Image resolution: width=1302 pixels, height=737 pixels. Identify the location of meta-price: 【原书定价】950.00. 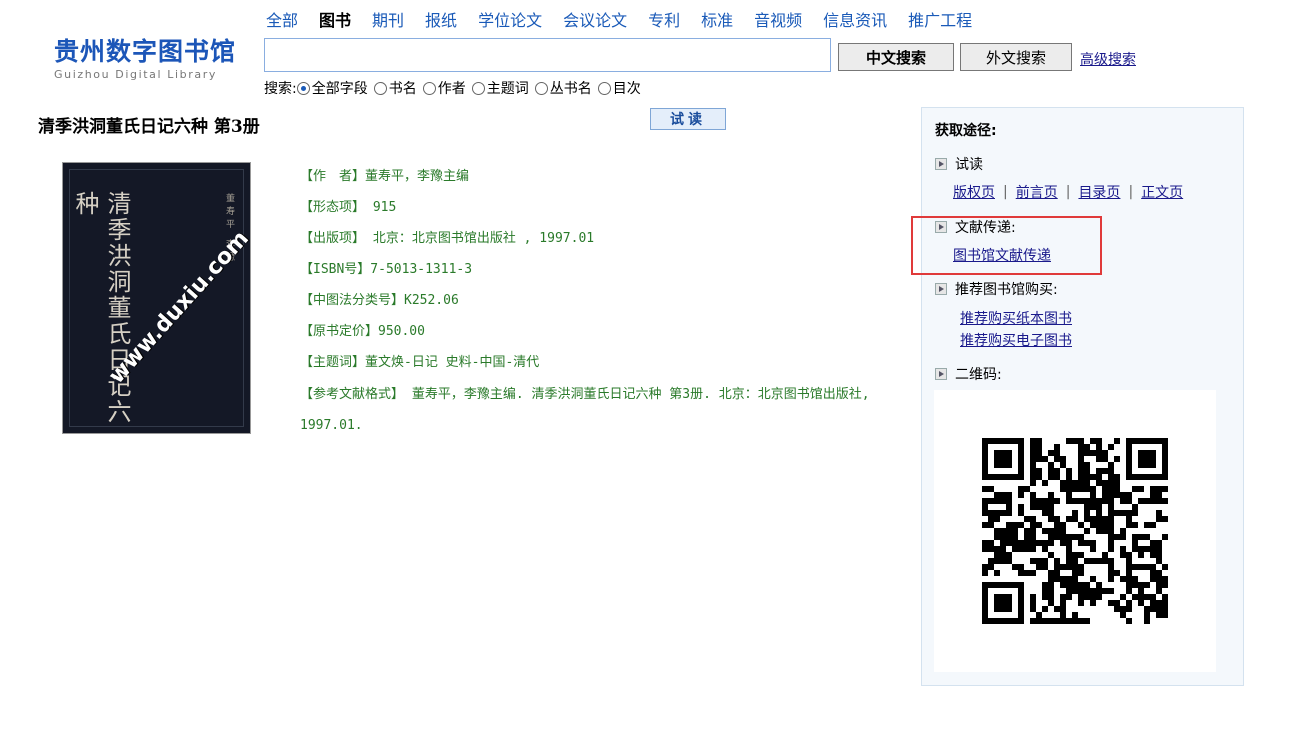
(362, 331).